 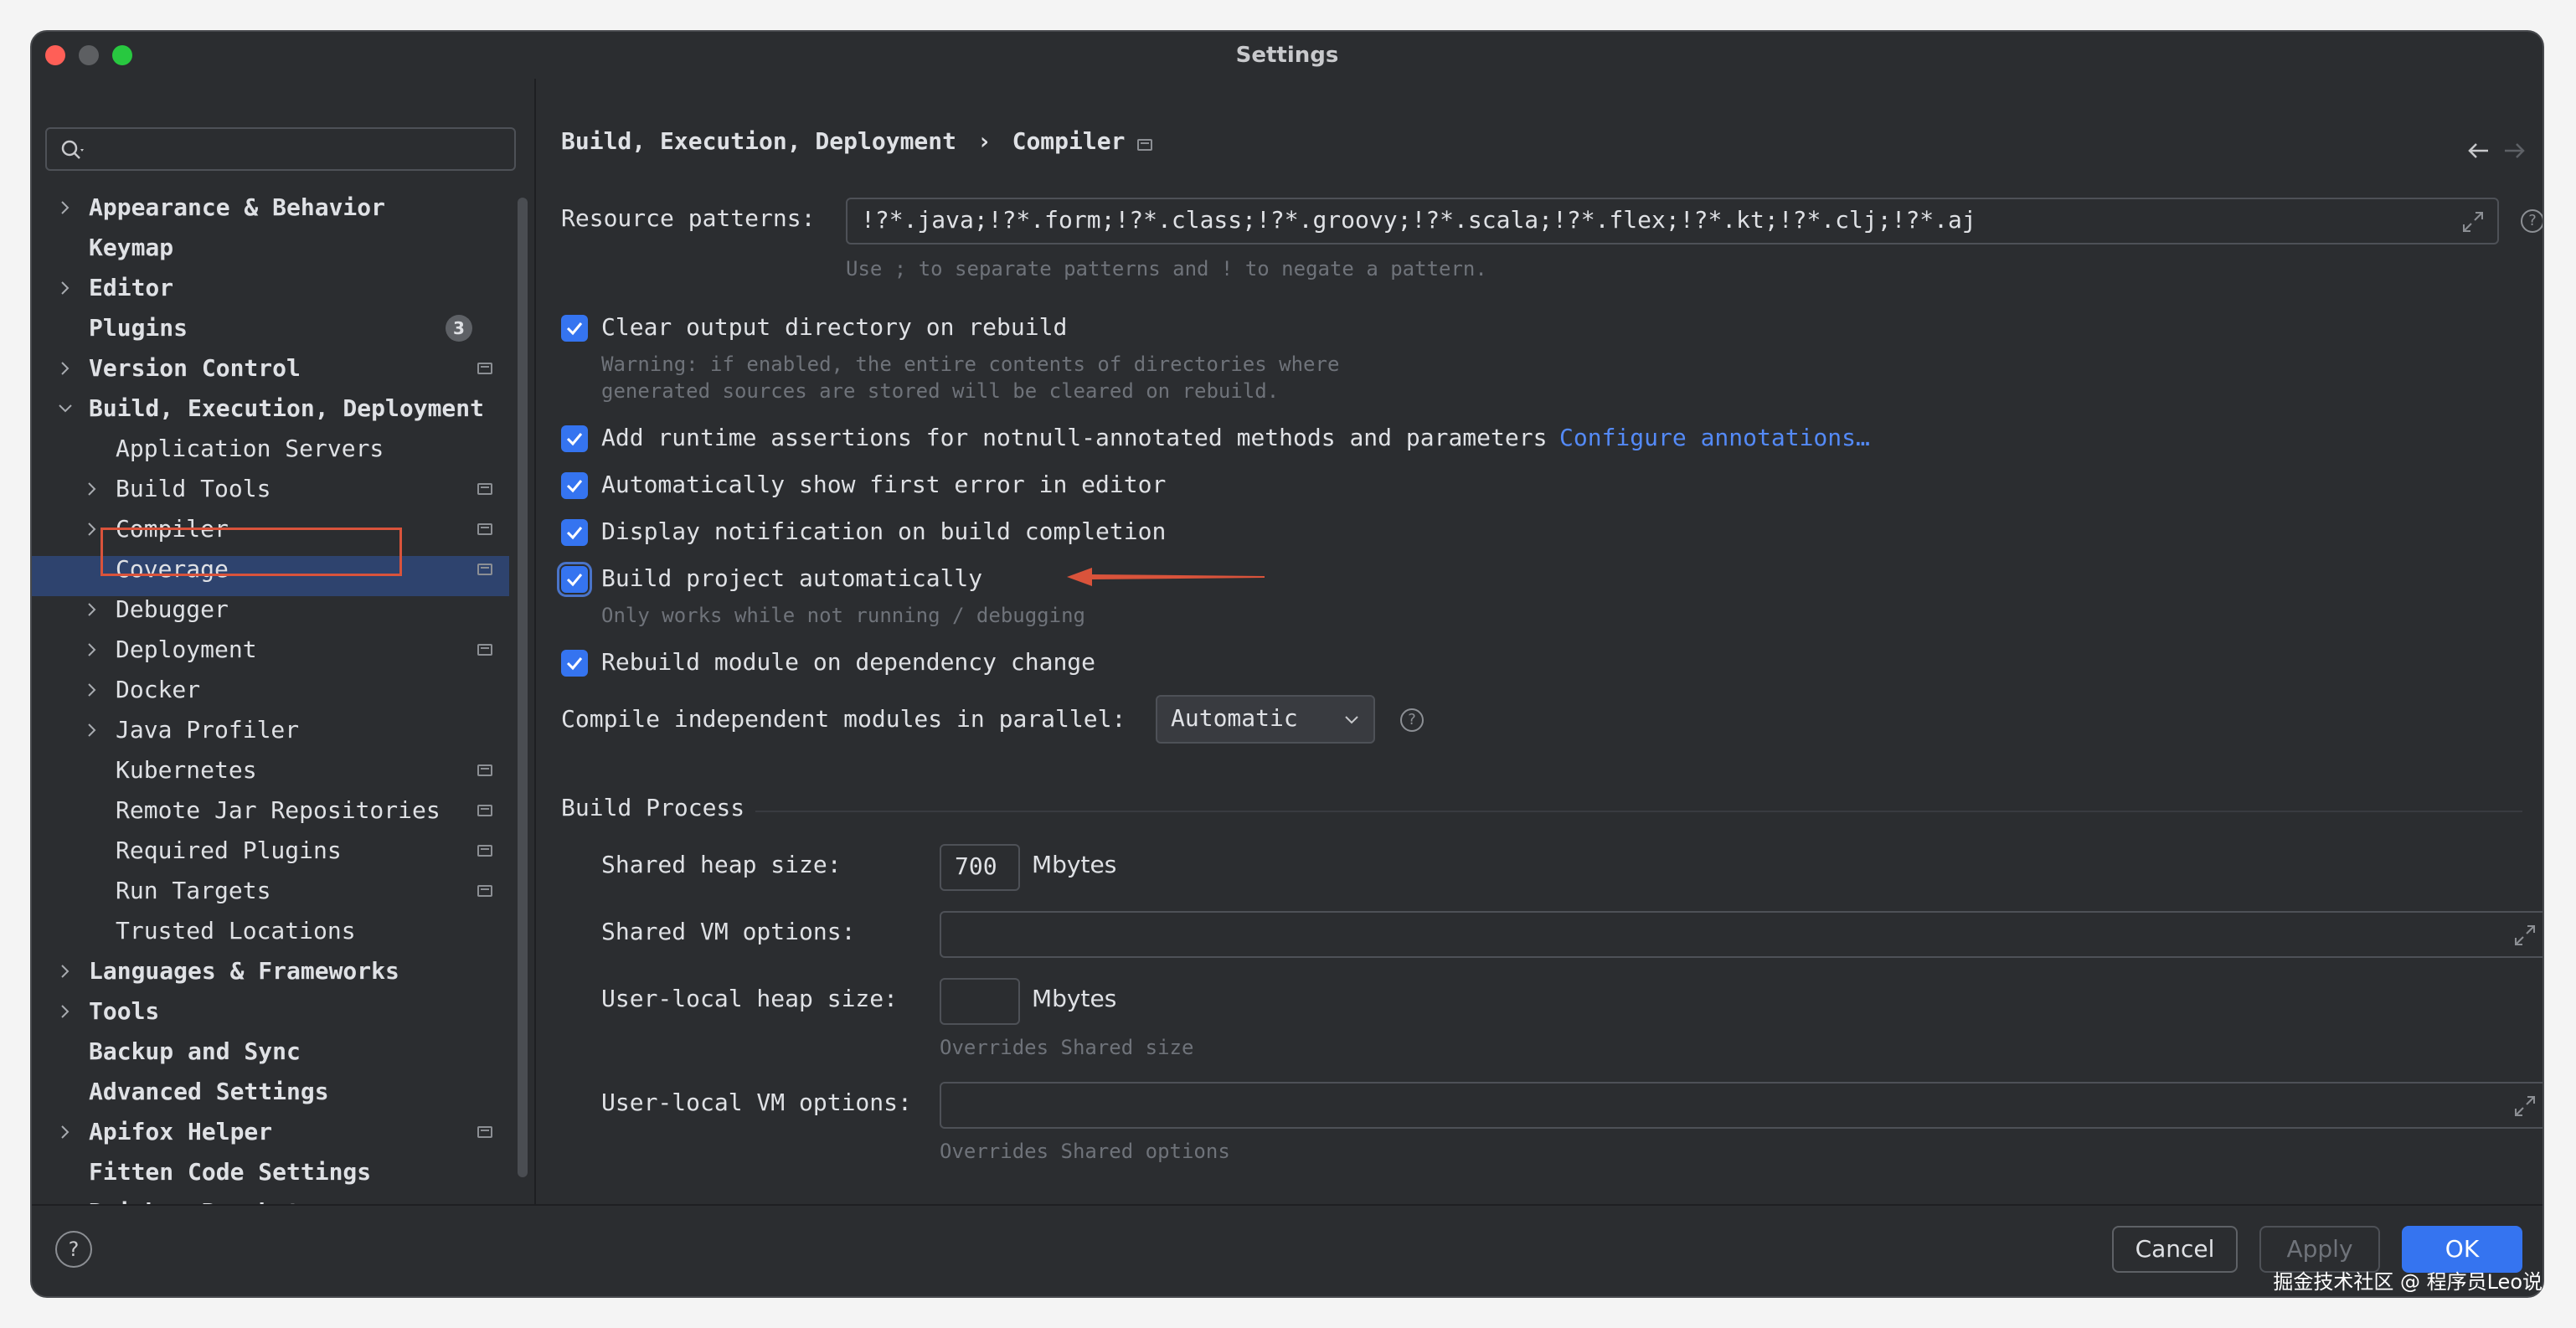 What do you see at coordinates (270, 248) in the screenshot?
I see `sidebar-item-keymap: Keymap` at bounding box center [270, 248].